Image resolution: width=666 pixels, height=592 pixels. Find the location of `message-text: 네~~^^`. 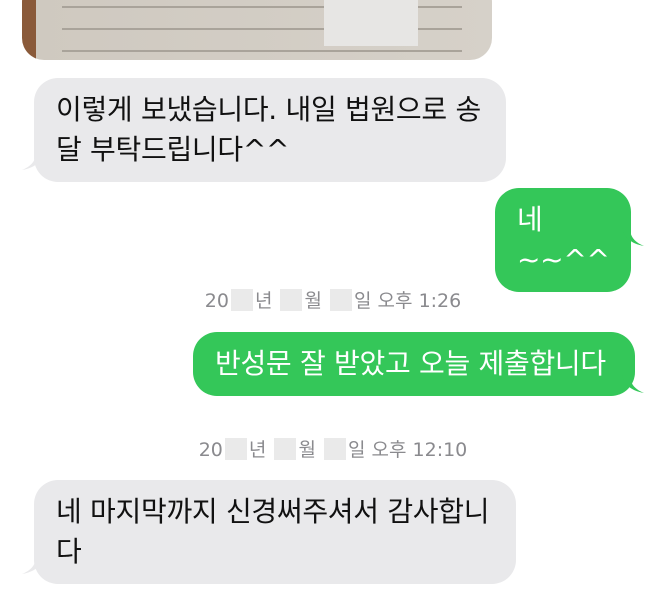

message-text: 네~~^^ is located at coordinates (563, 239).